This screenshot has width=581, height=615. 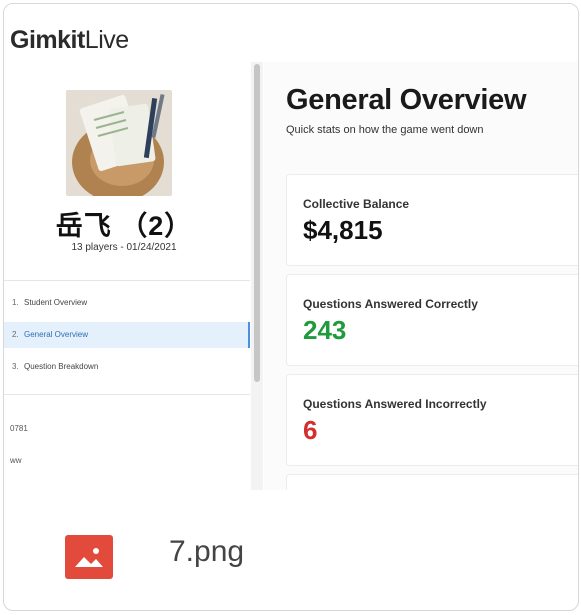 I want to click on player-meta: 13 players - 01/24/2021, so click(x=124, y=247).